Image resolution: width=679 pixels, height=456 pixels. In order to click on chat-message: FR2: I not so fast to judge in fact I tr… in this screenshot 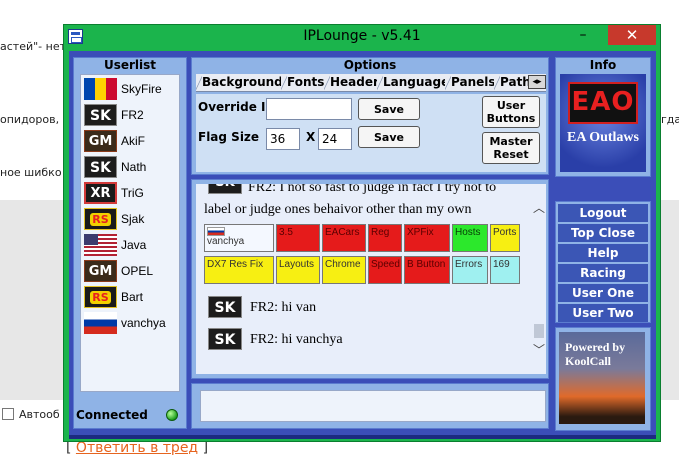, I will do `click(372, 189)`.